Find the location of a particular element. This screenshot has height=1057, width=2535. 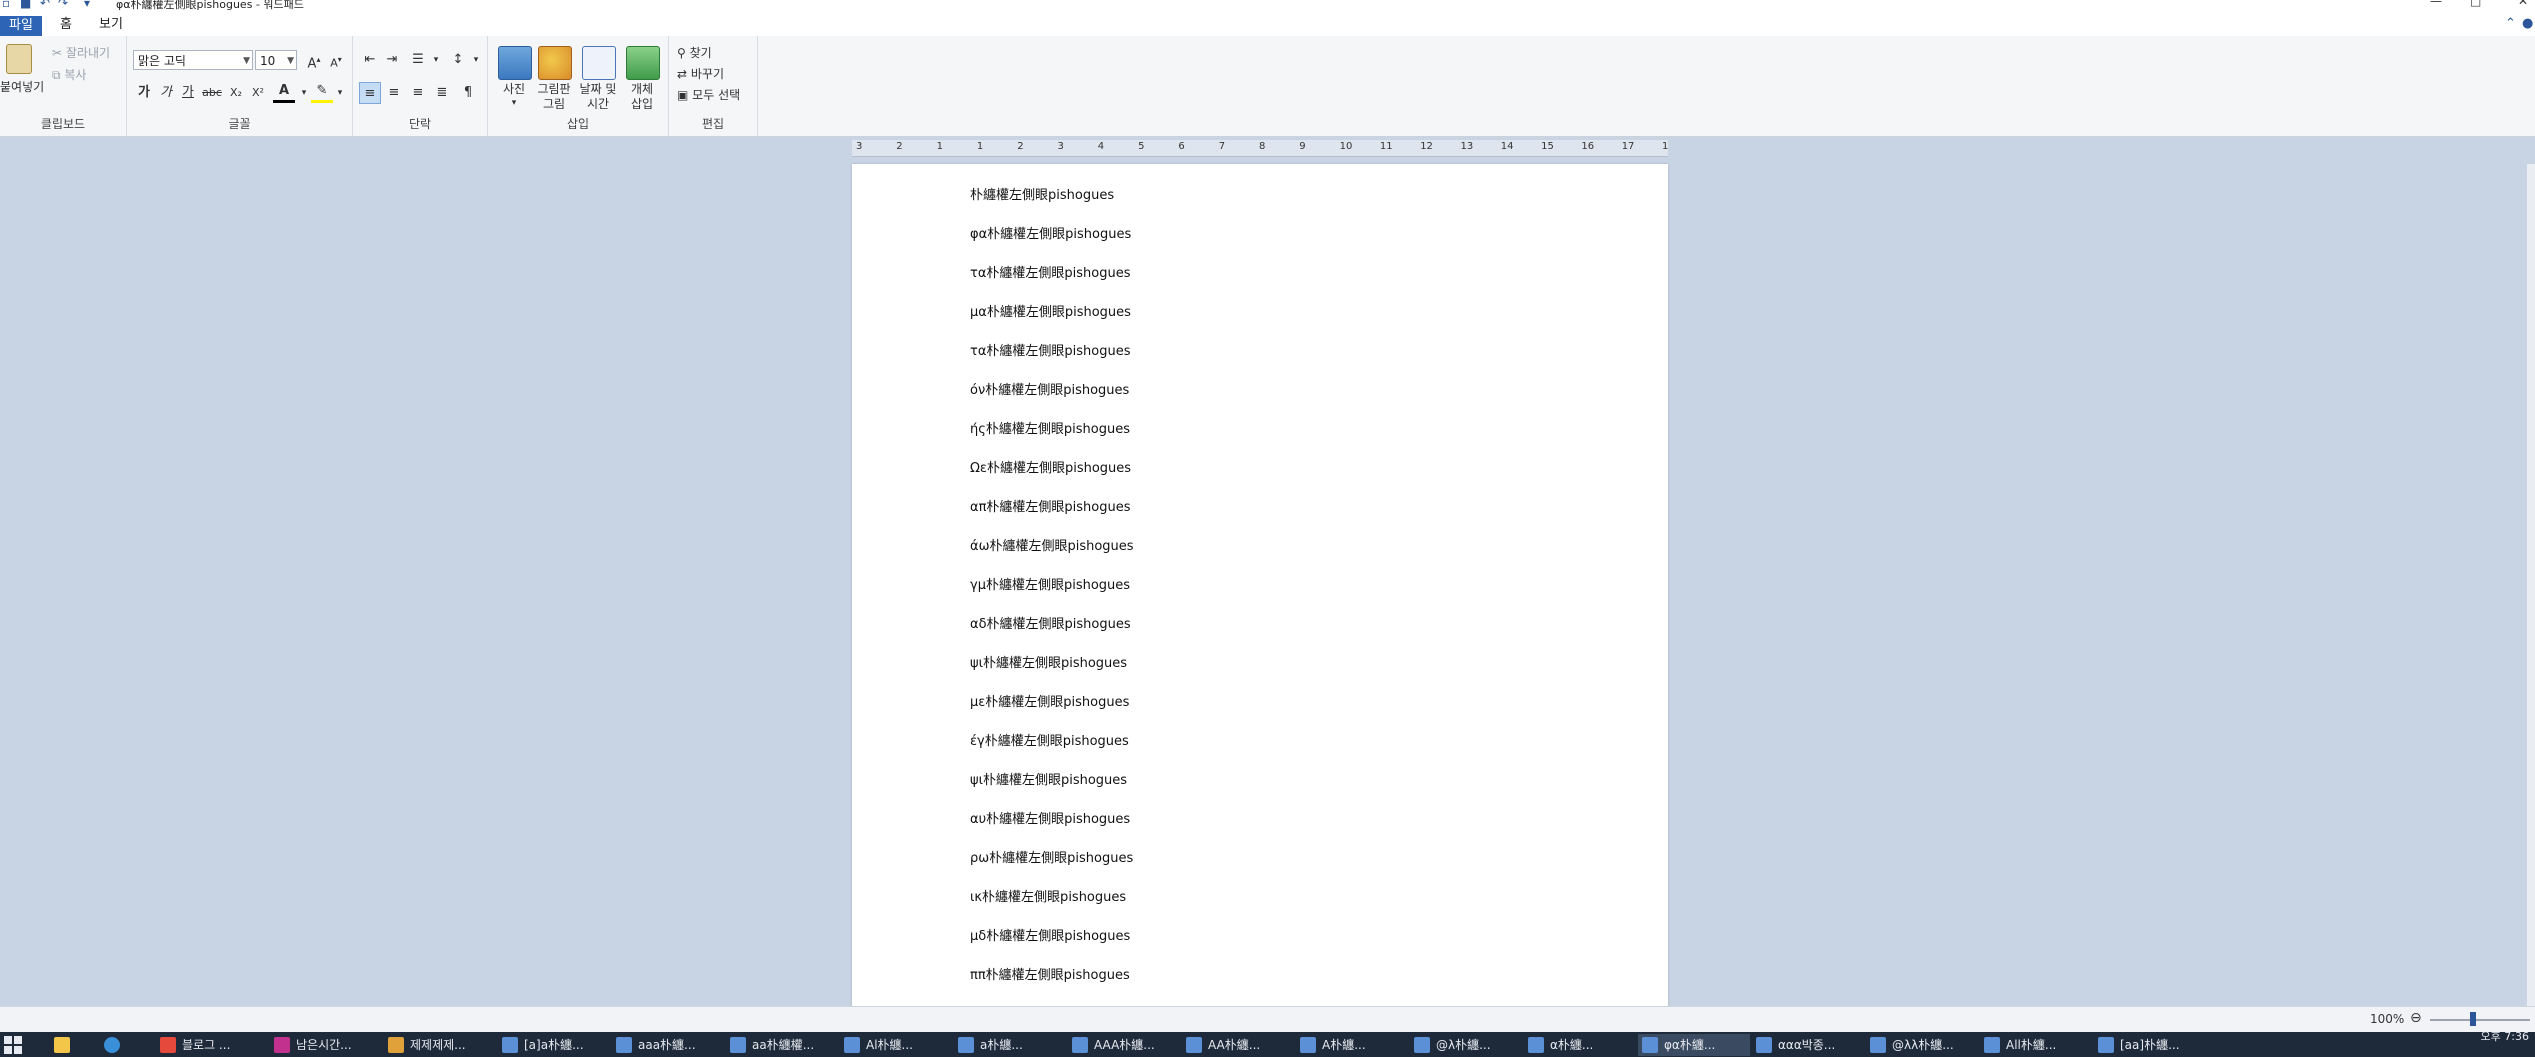

paste-button: 붙여넣기 is located at coordinates (22, 87).